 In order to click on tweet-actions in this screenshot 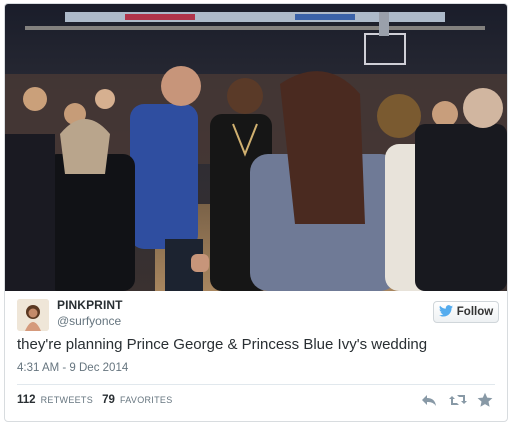, I will do `click(457, 400)`.